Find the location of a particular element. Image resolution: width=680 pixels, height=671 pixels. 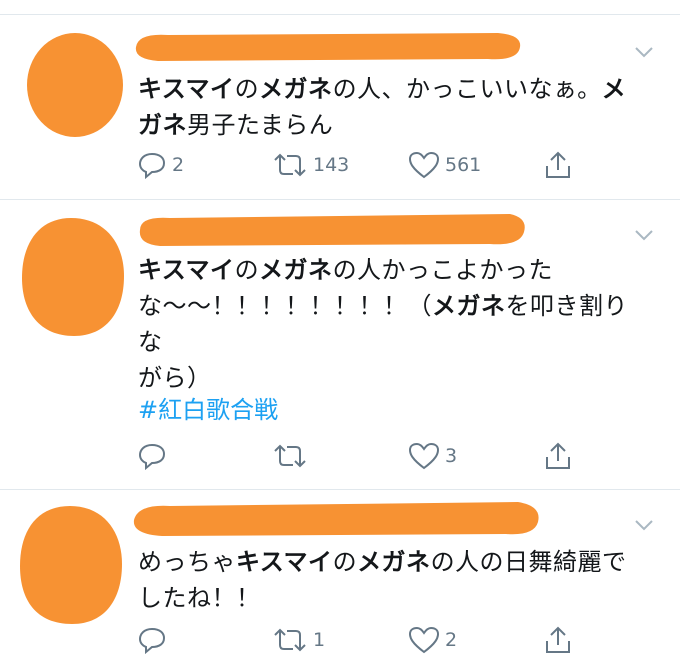

retweet-button: 1 is located at coordinates (298, 640).